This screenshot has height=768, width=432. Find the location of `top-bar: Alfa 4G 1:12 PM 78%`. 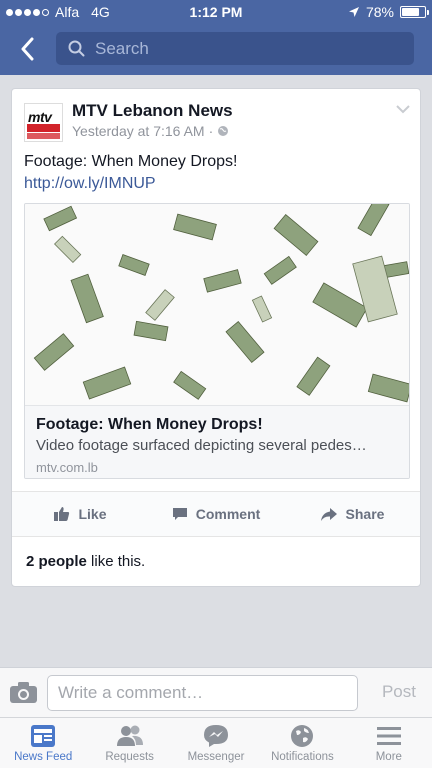

top-bar: Alfa 4G 1:12 PM 78% is located at coordinates (216, 37).